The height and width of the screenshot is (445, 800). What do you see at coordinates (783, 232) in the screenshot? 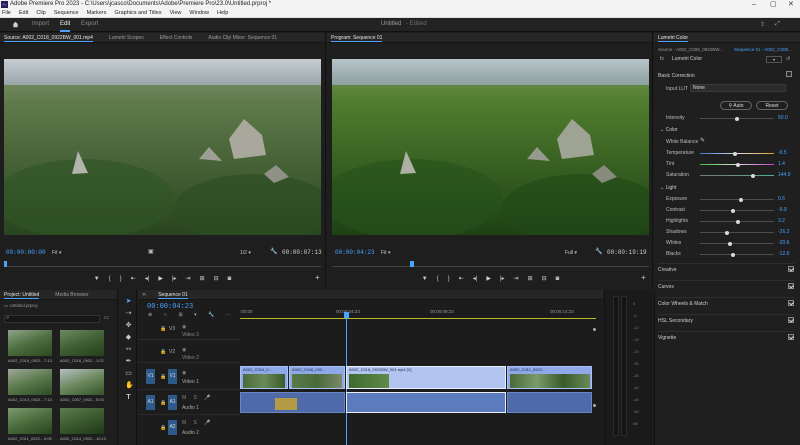
I see `shadows-value: -26.2` at bounding box center [783, 232].